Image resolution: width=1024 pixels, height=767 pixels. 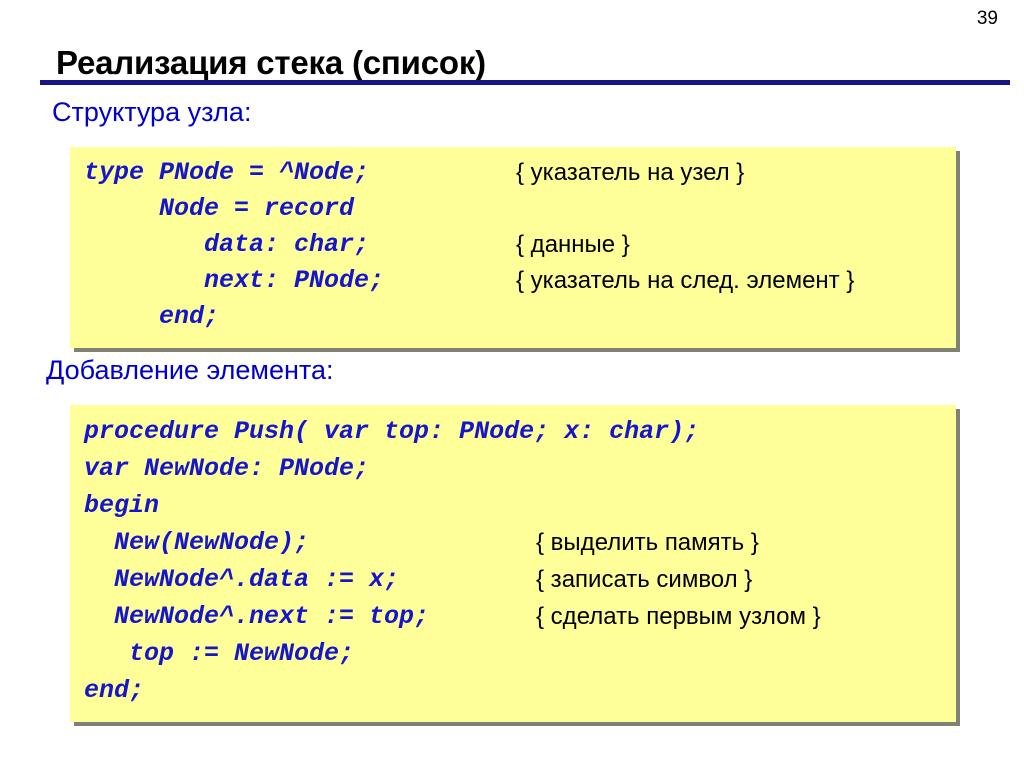 What do you see at coordinates (122, 505) in the screenshot?
I see `code-text: begin` at bounding box center [122, 505].